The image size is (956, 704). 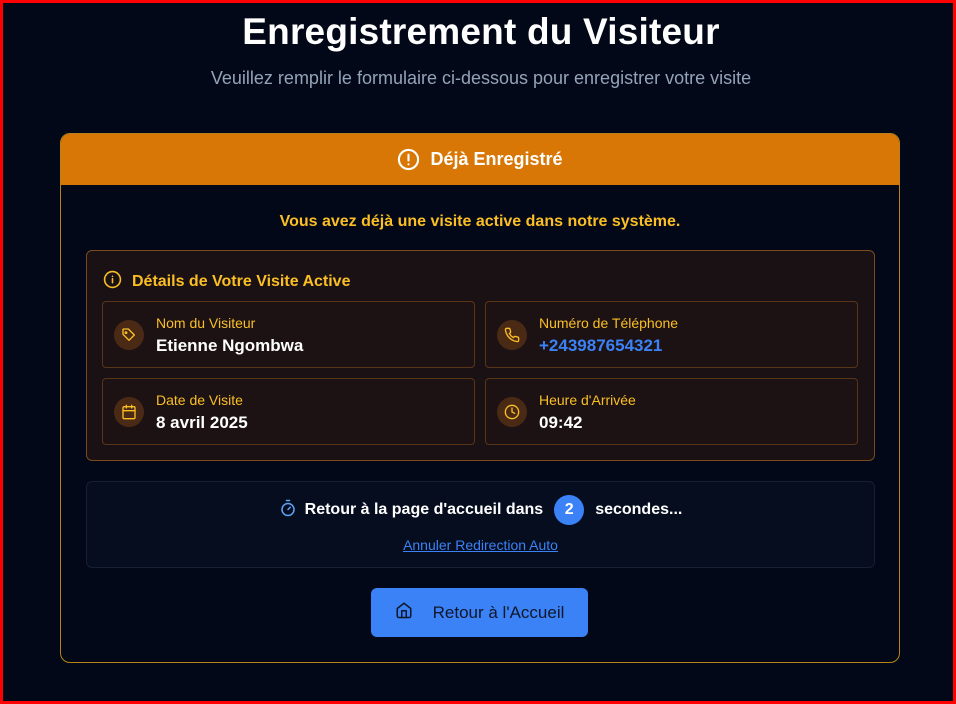 What do you see at coordinates (671, 334) in the screenshot?
I see `phone-number-tile: Numéro de Téléphone +243987654321` at bounding box center [671, 334].